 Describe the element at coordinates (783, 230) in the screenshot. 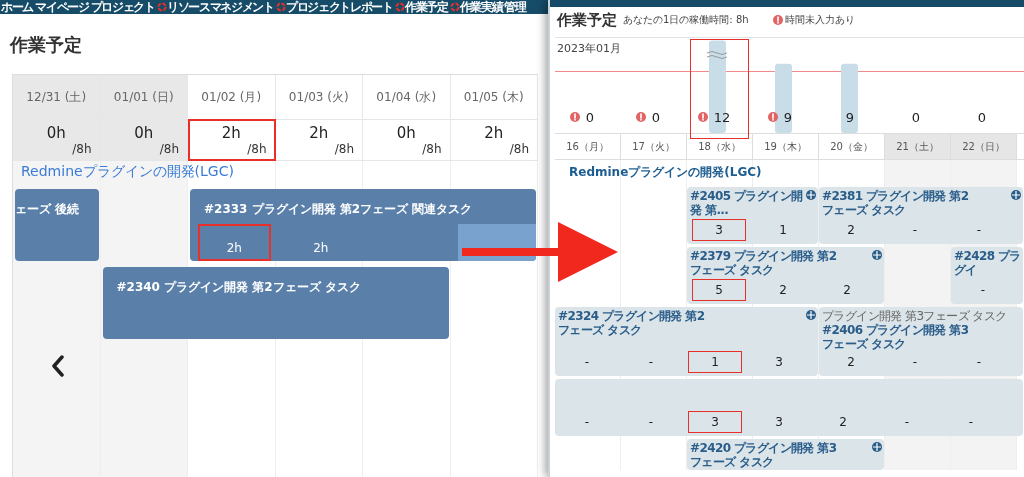

I see `hours-cell-text: 1` at that location.